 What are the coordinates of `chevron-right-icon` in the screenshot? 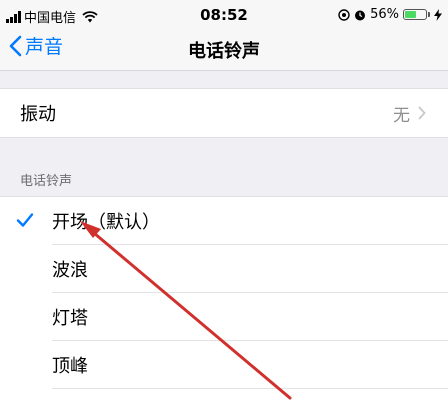 It's located at (422, 113).